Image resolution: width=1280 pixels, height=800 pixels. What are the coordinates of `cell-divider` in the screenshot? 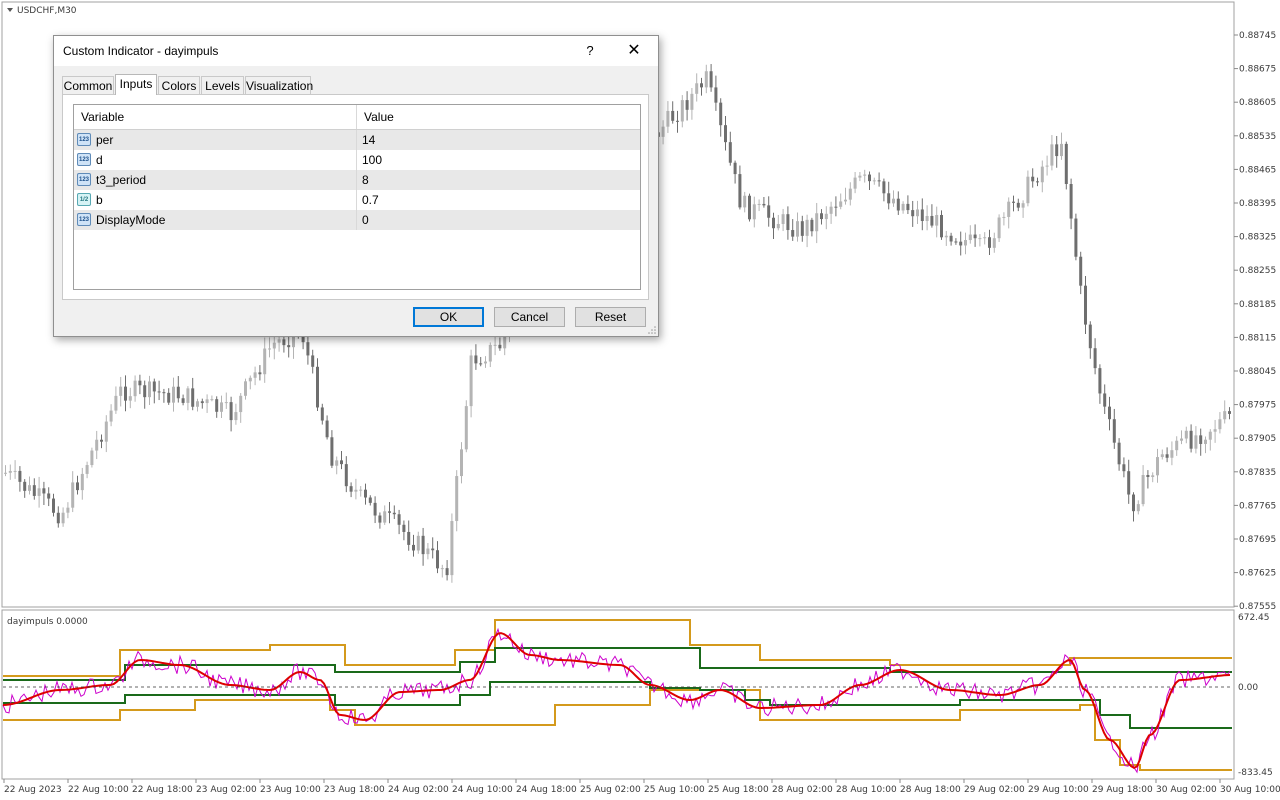 It's located at (356, 140).